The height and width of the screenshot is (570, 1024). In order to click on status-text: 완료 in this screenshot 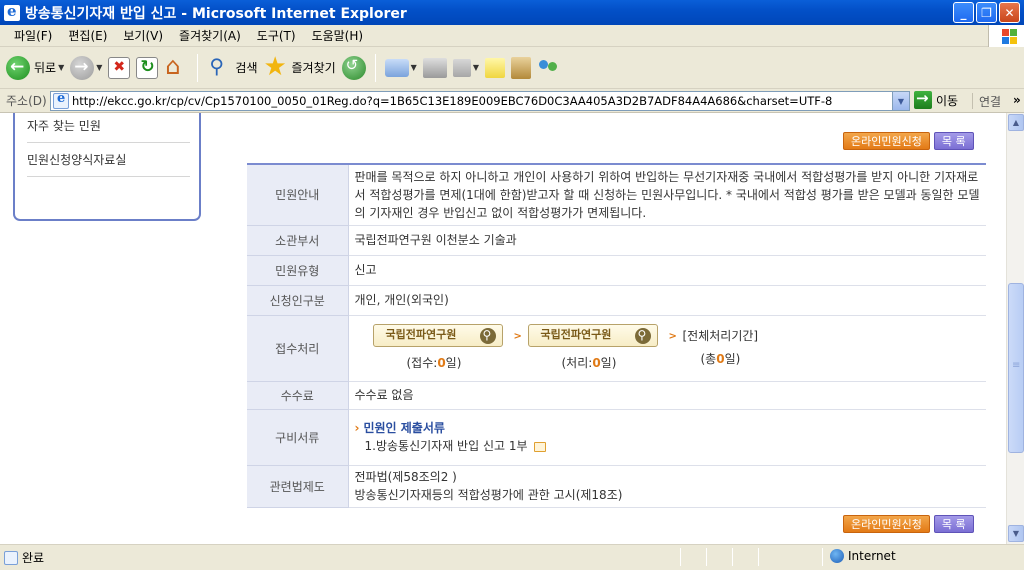, I will do `click(33, 558)`.